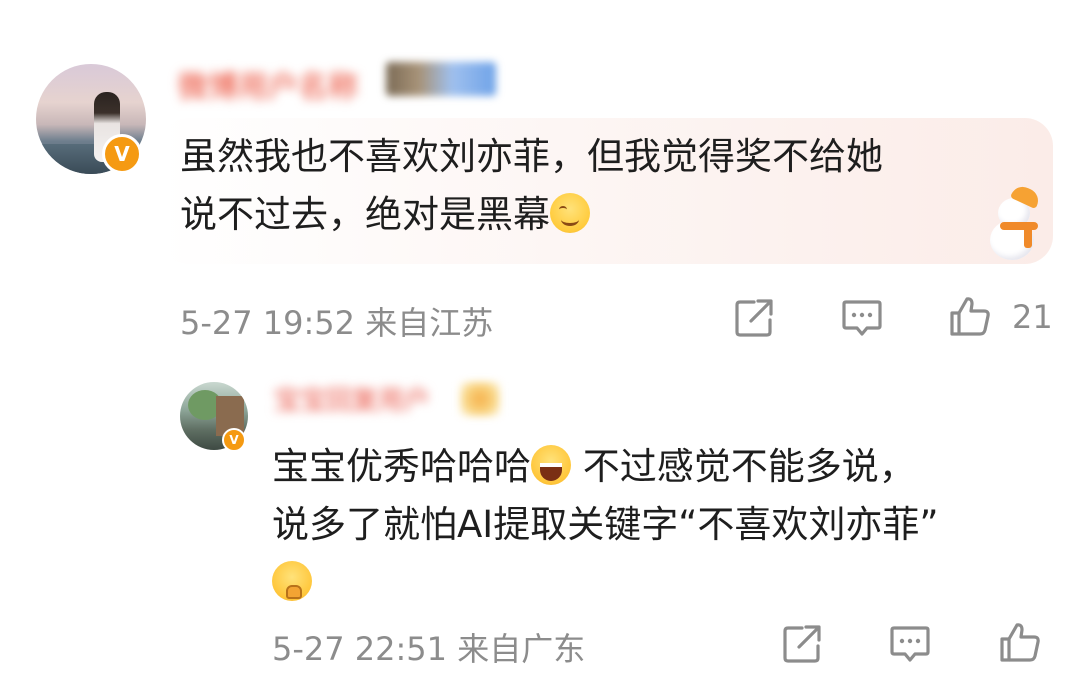  I want to click on reply-text-line: 宝宝优秀哈哈哈 不过感觉不能多说，, so click(667, 467).